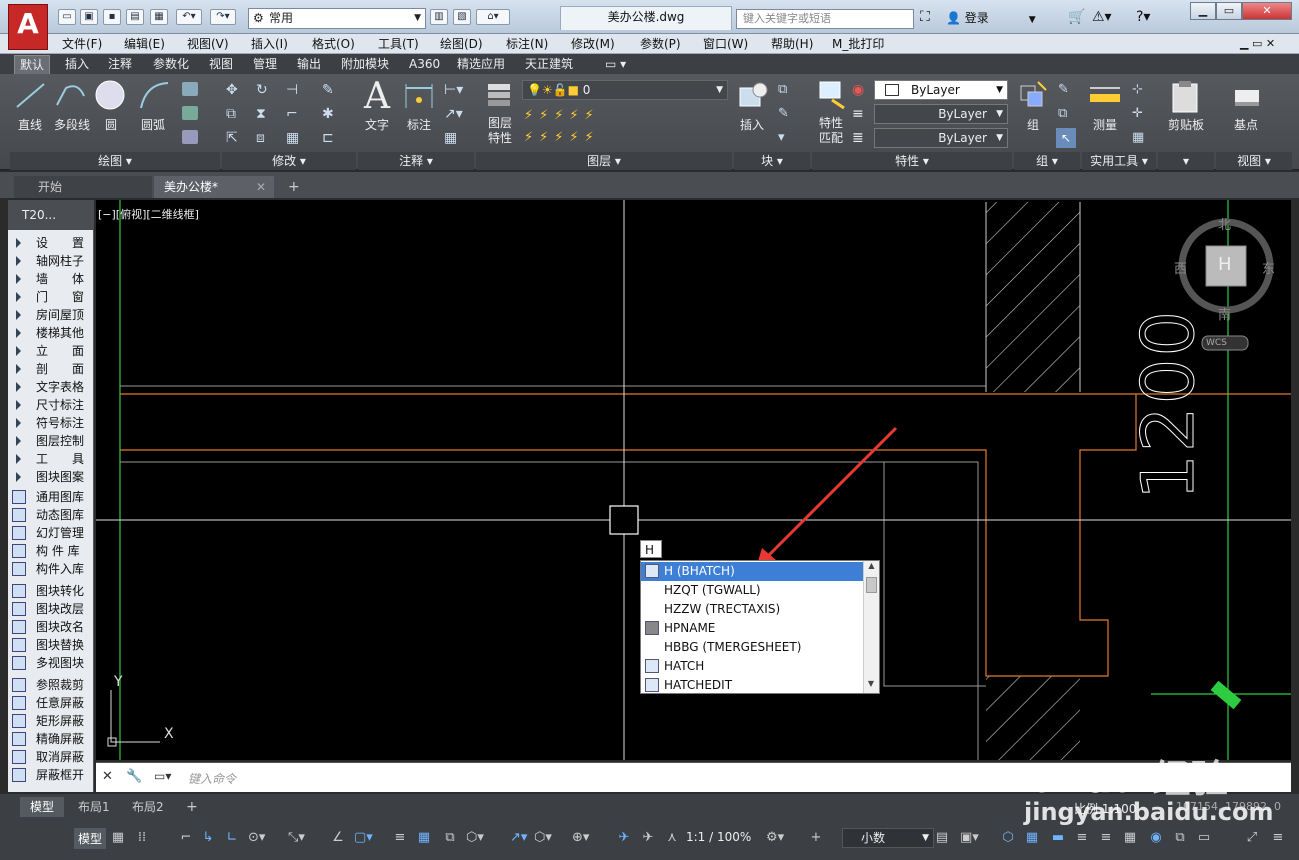 The width and height of the screenshot is (1299, 860). Describe the element at coordinates (231, 114) in the screenshot. I see `copy-icon: ⧉` at that location.